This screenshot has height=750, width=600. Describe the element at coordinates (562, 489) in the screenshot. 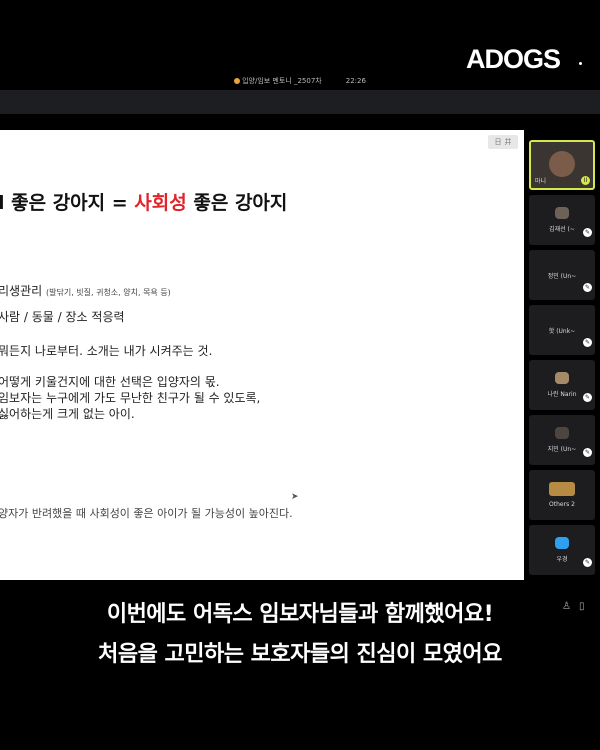

I see `group-avatar` at that location.